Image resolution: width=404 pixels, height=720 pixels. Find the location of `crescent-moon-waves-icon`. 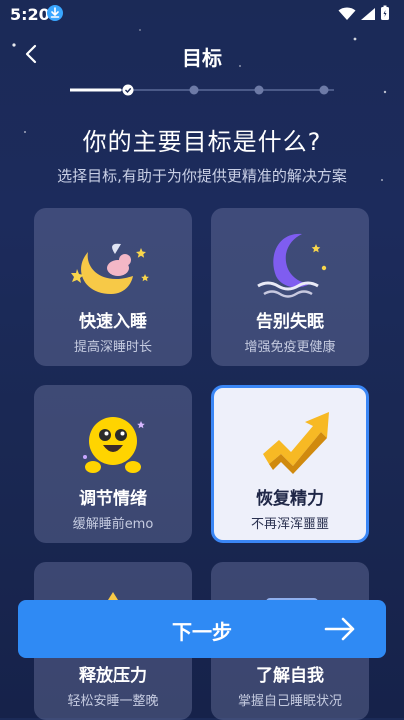

crescent-moon-waves-icon is located at coordinates (292, 265).